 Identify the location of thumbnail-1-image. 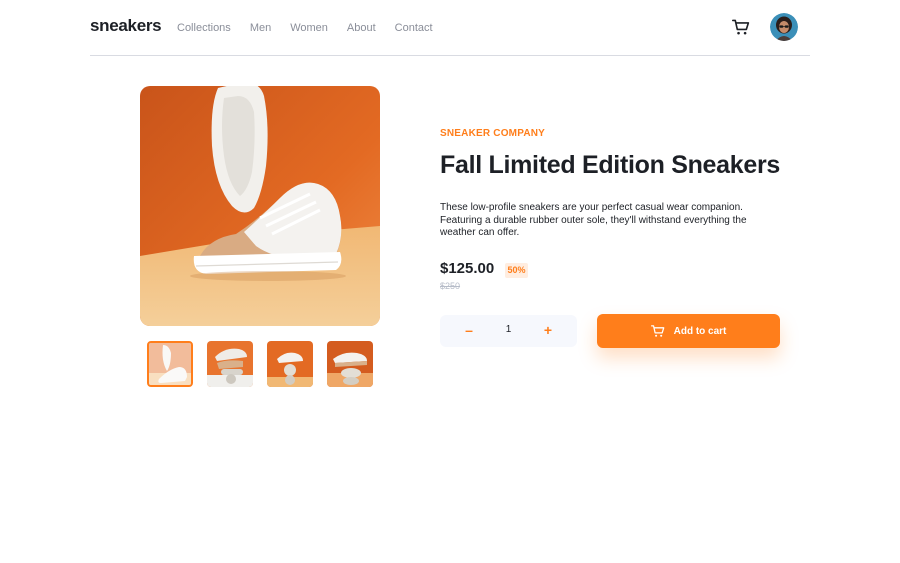
(170, 364).